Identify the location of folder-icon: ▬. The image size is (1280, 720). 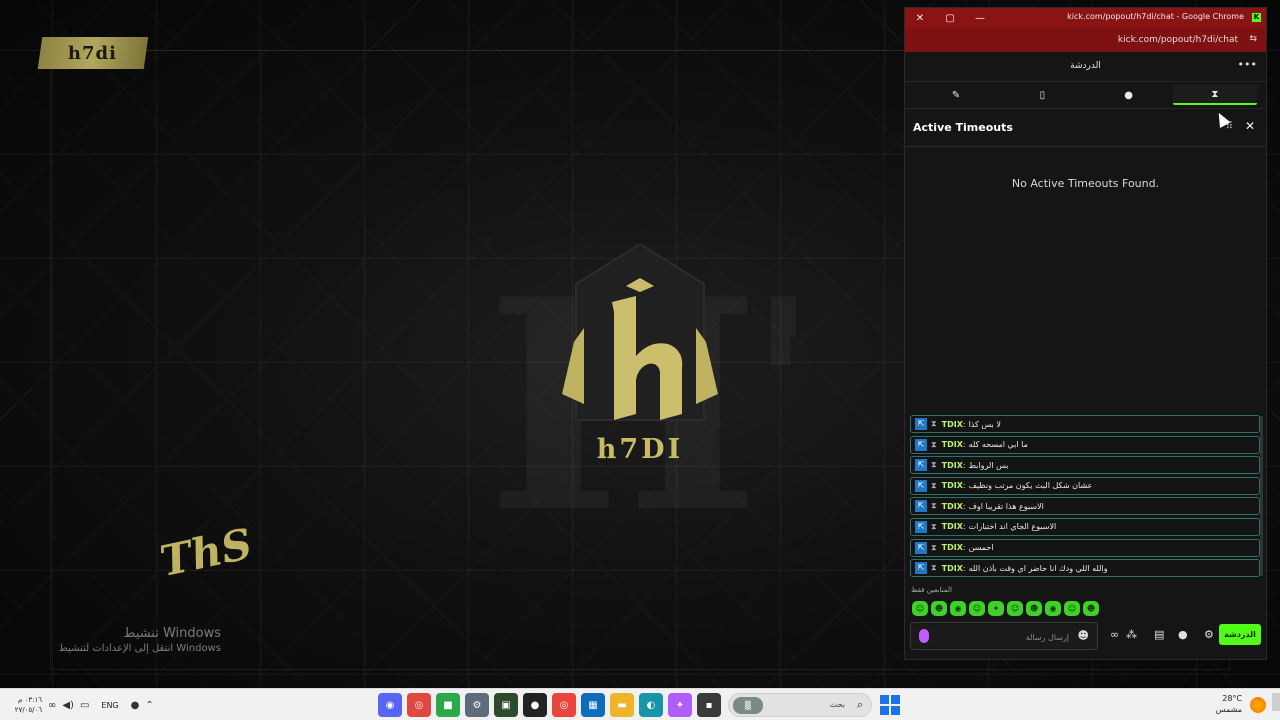
(622, 705).